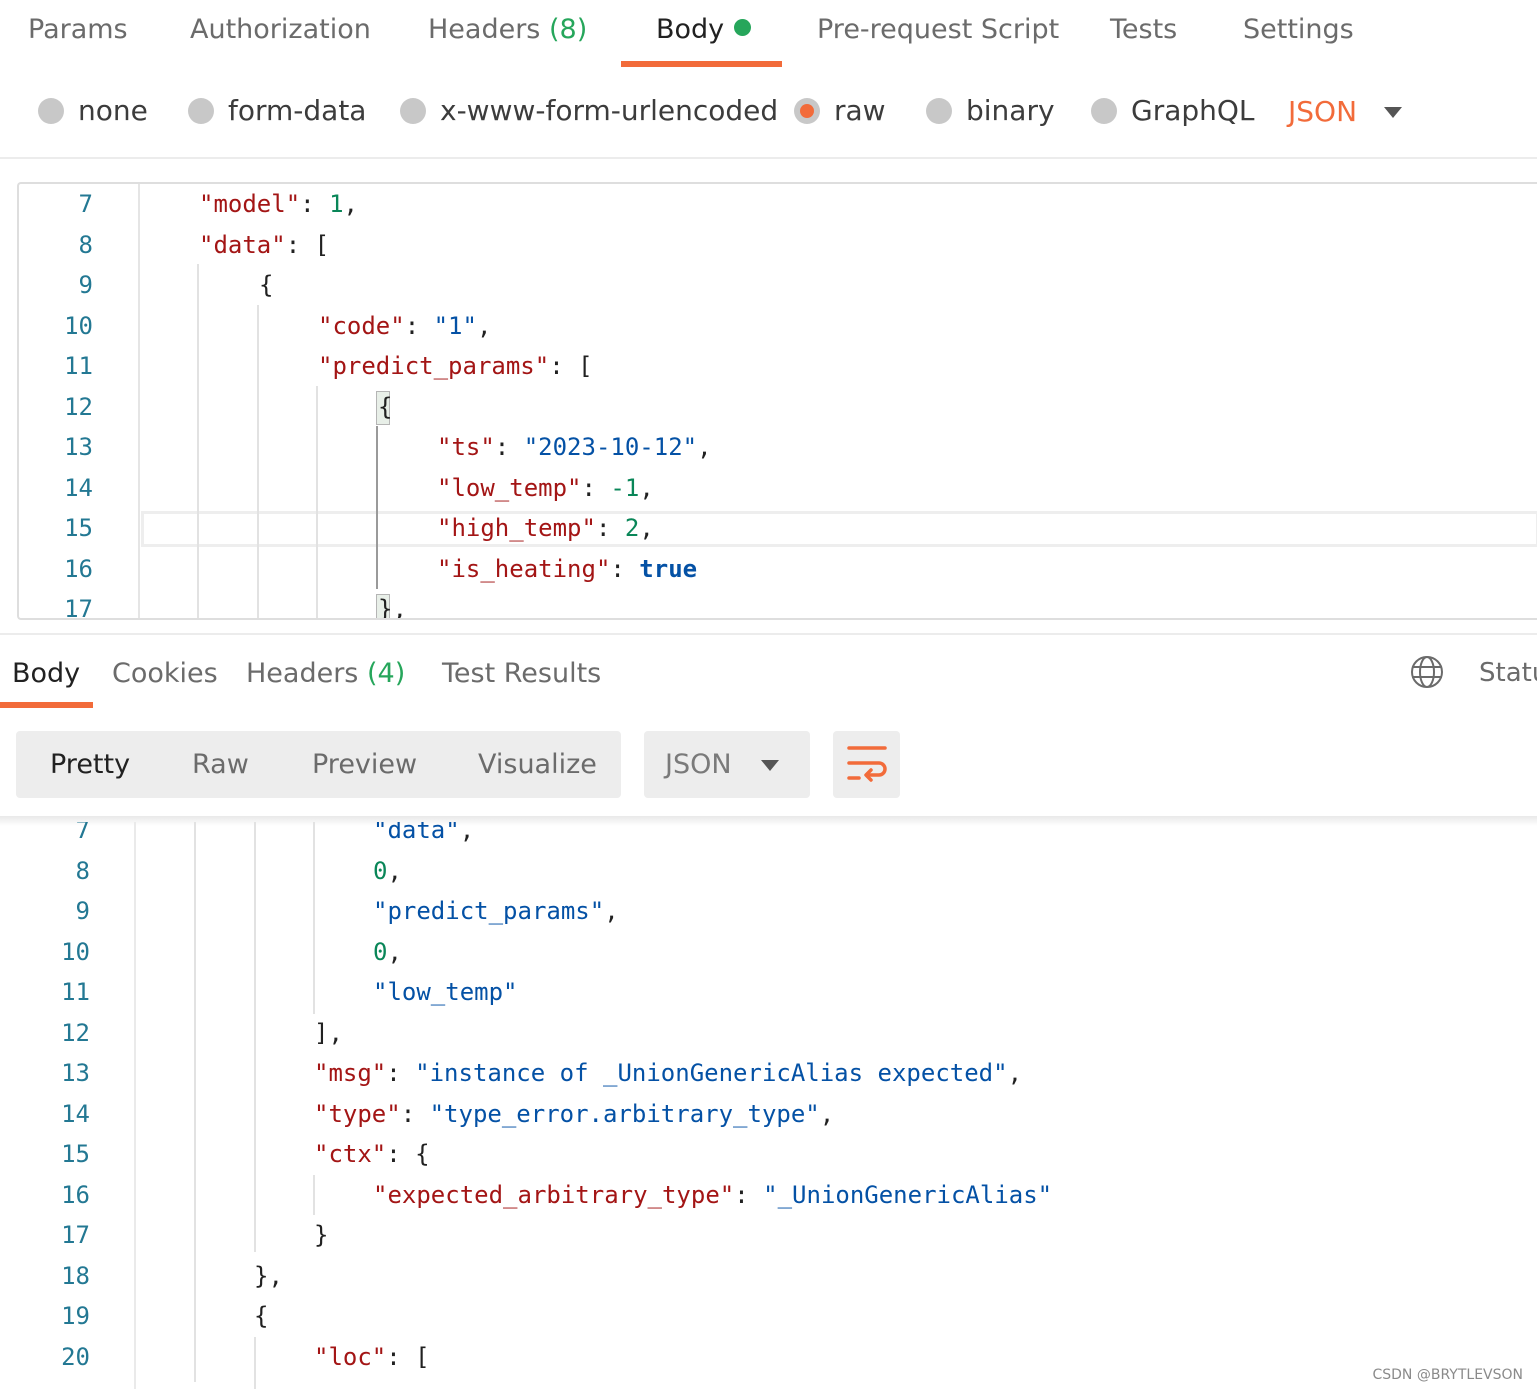 This screenshot has width=1537, height=1389. What do you see at coordinates (278, 204) in the screenshot?
I see `code-line: "model": 1,` at bounding box center [278, 204].